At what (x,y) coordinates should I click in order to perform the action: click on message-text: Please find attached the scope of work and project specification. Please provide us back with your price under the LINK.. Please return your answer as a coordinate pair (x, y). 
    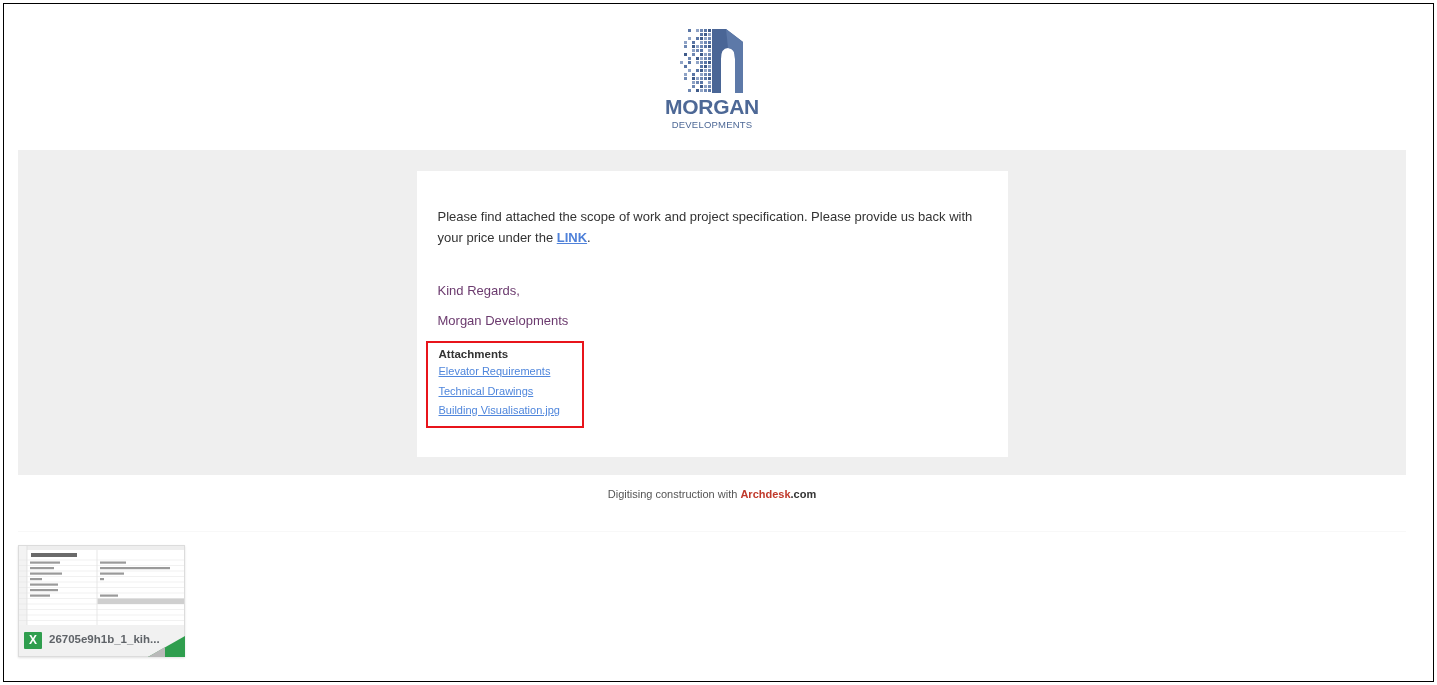
    Looking at the image, I should click on (705, 227).